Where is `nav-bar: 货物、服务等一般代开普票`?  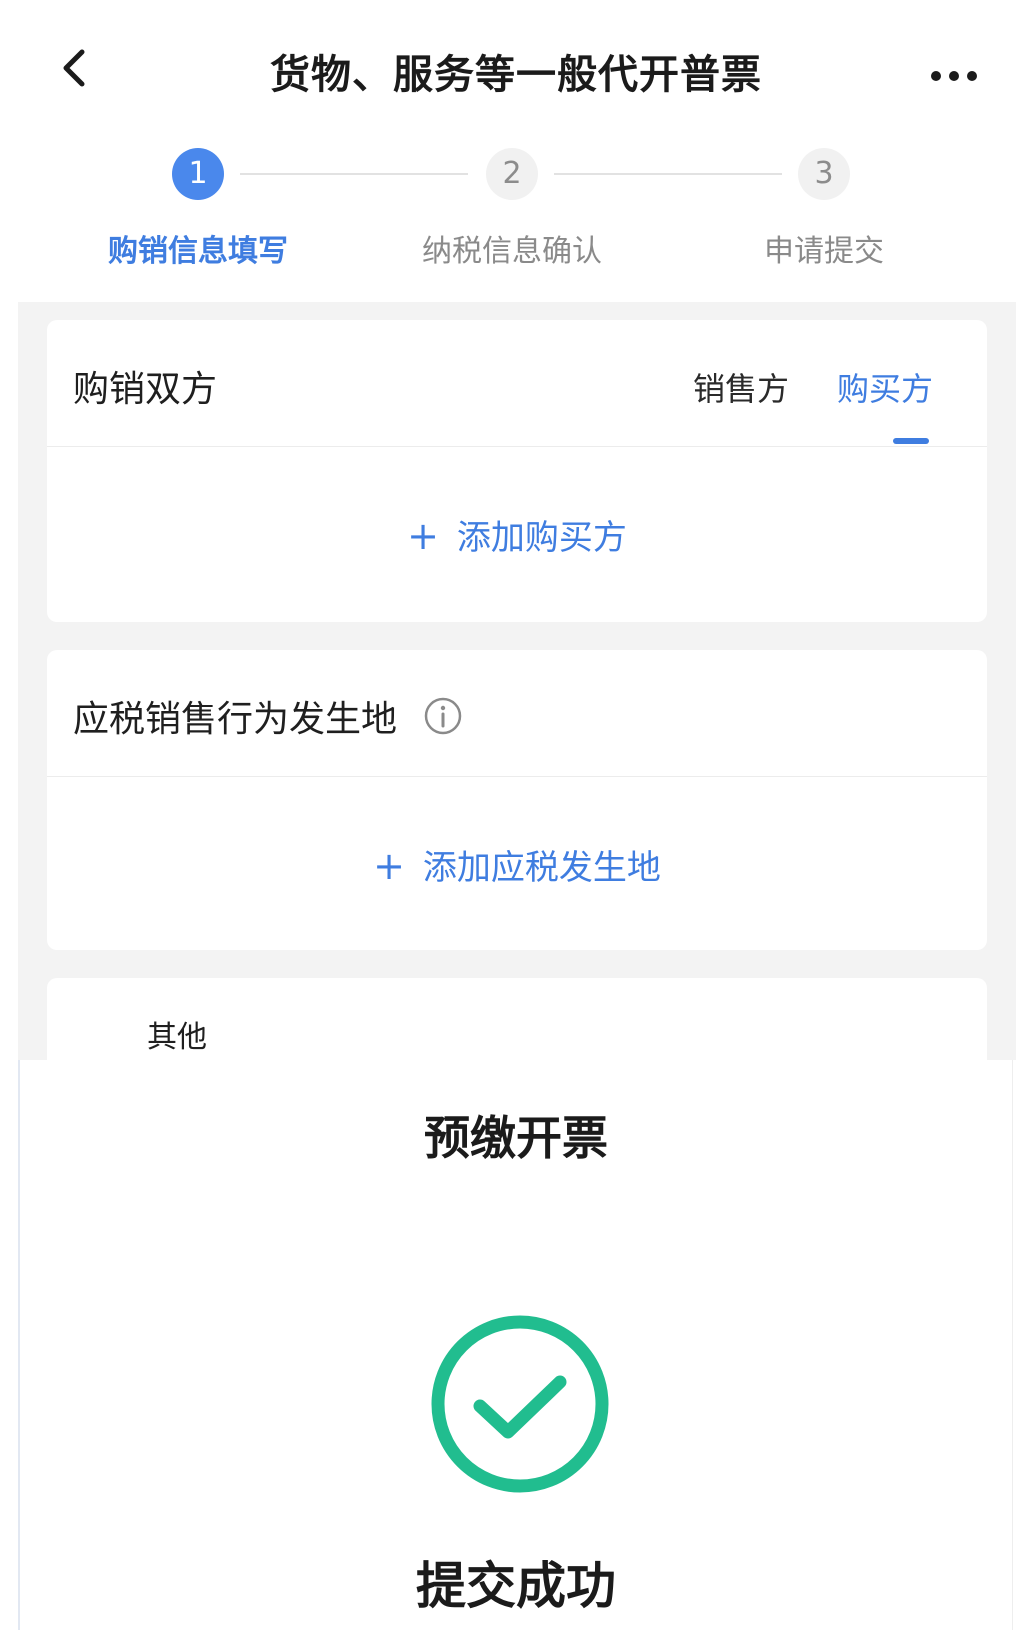
nav-bar: 货物、服务等一般代开普票 is located at coordinates (516, 70).